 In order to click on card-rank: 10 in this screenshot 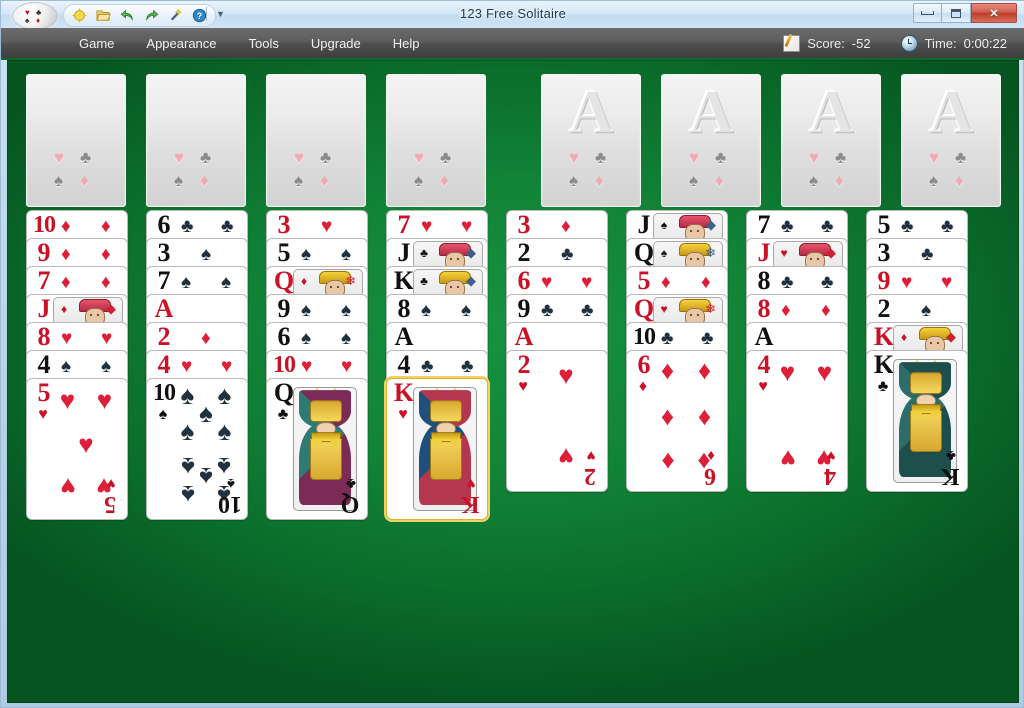, I will do `click(284, 365)`.